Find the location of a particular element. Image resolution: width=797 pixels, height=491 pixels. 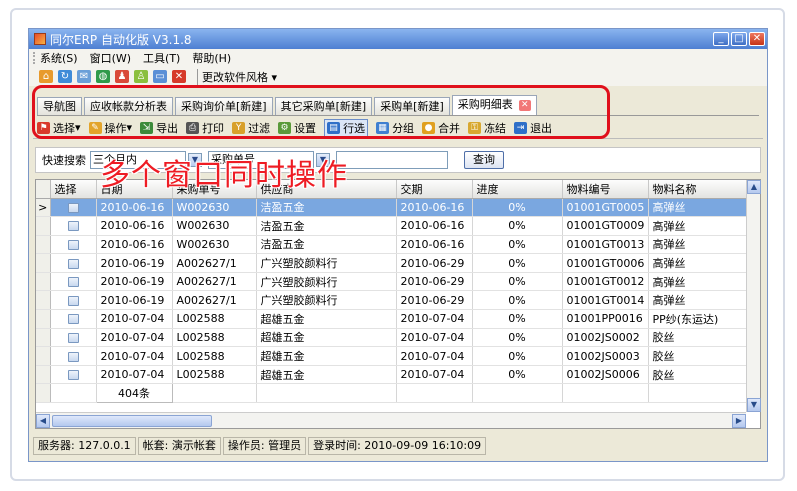

cell-order-no: L002588 is located at coordinates (214, 338).